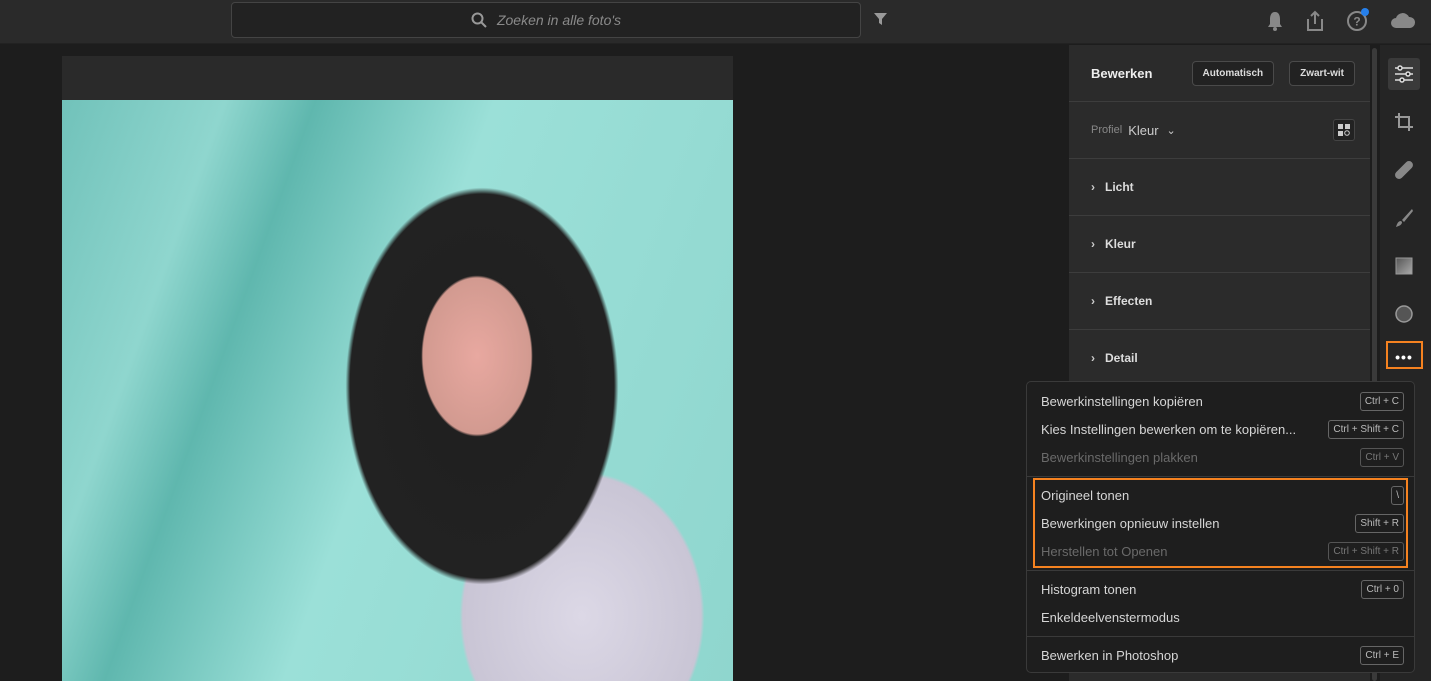 The image size is (1431, 681). What do you see at coordinates (1275, 21) in the screenshot?
I see `bell-icon` at bounding box center [1275, 21].